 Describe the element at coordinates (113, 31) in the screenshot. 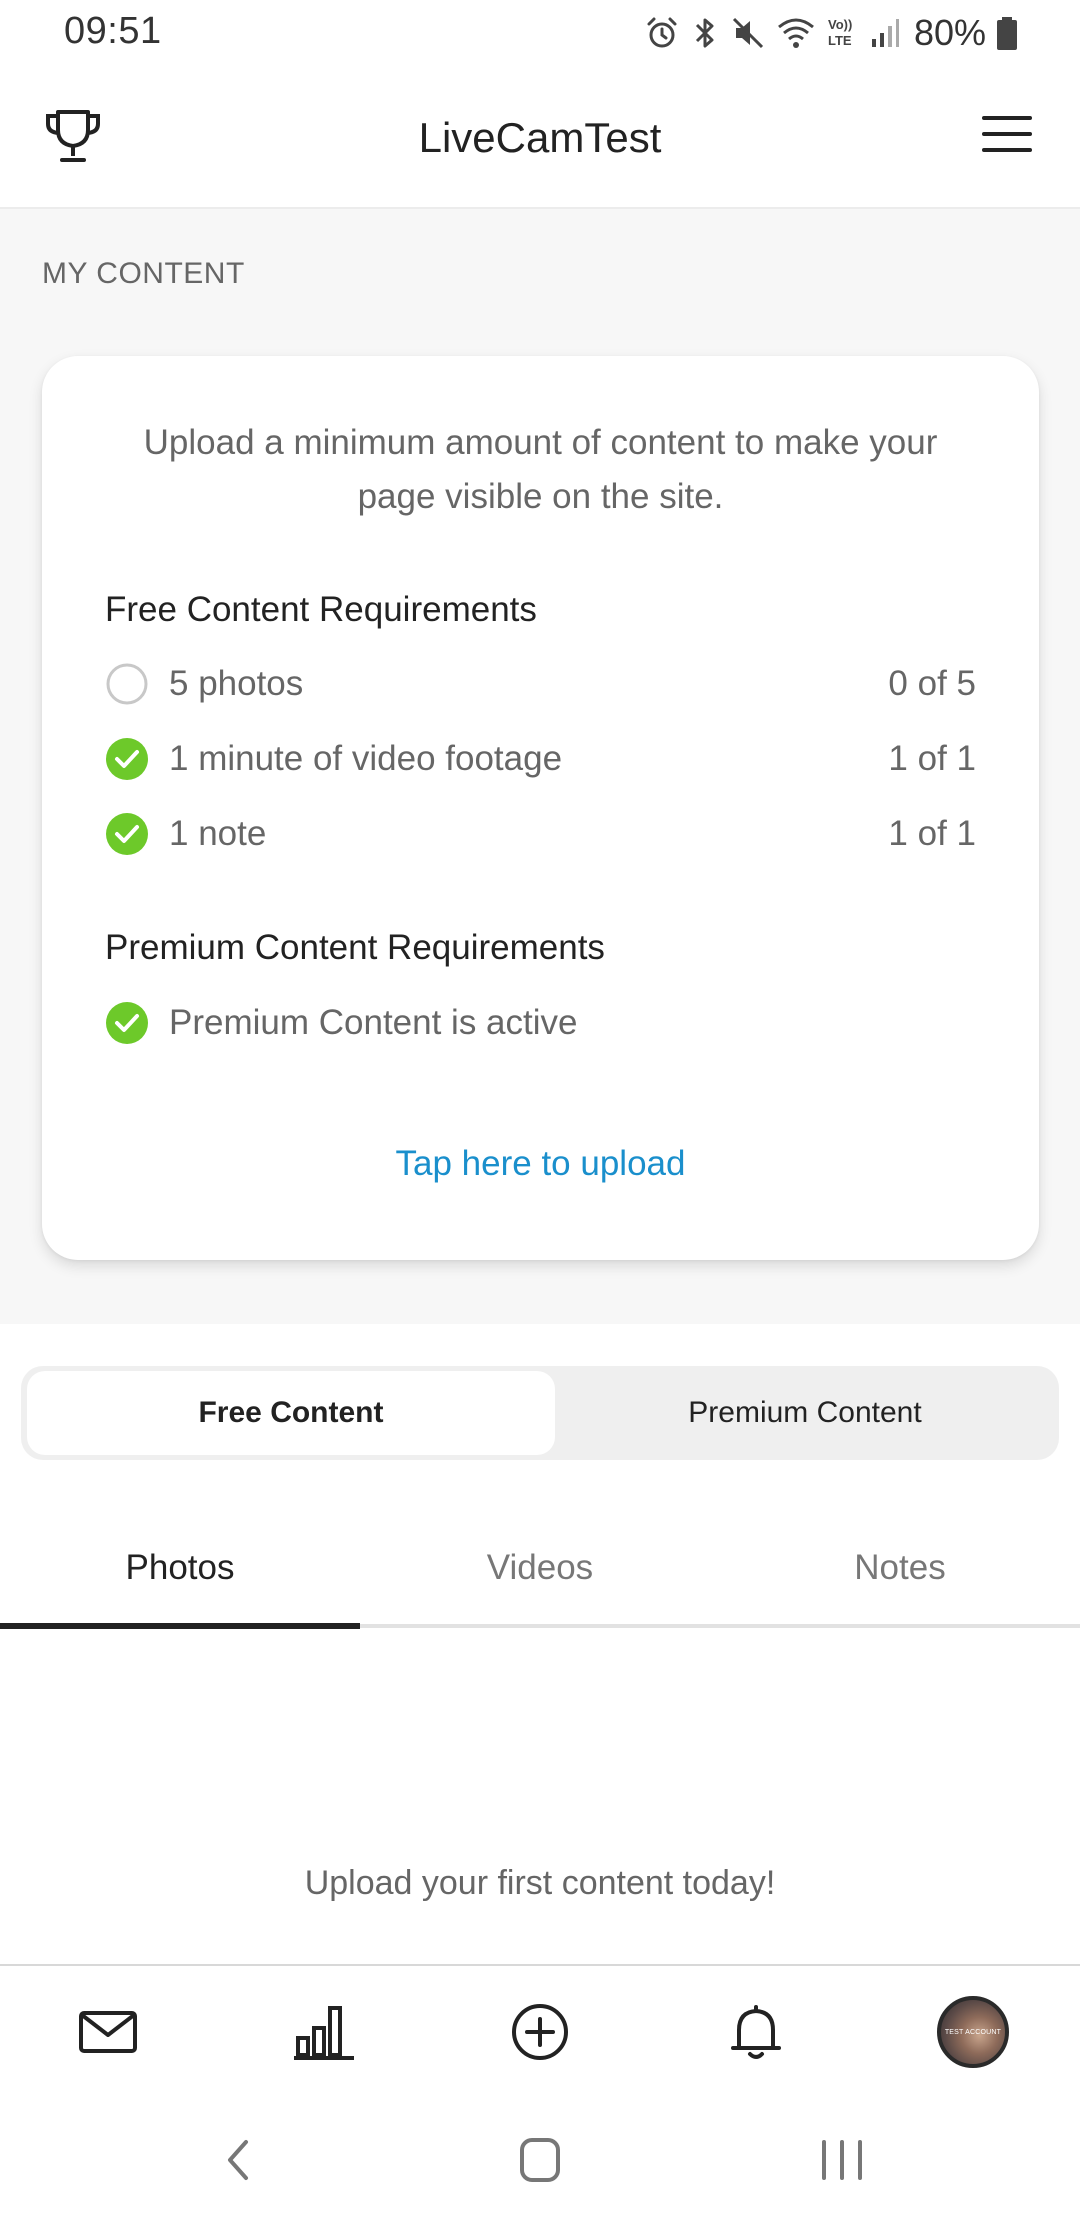

I see `status-time: 09:51` at that location.